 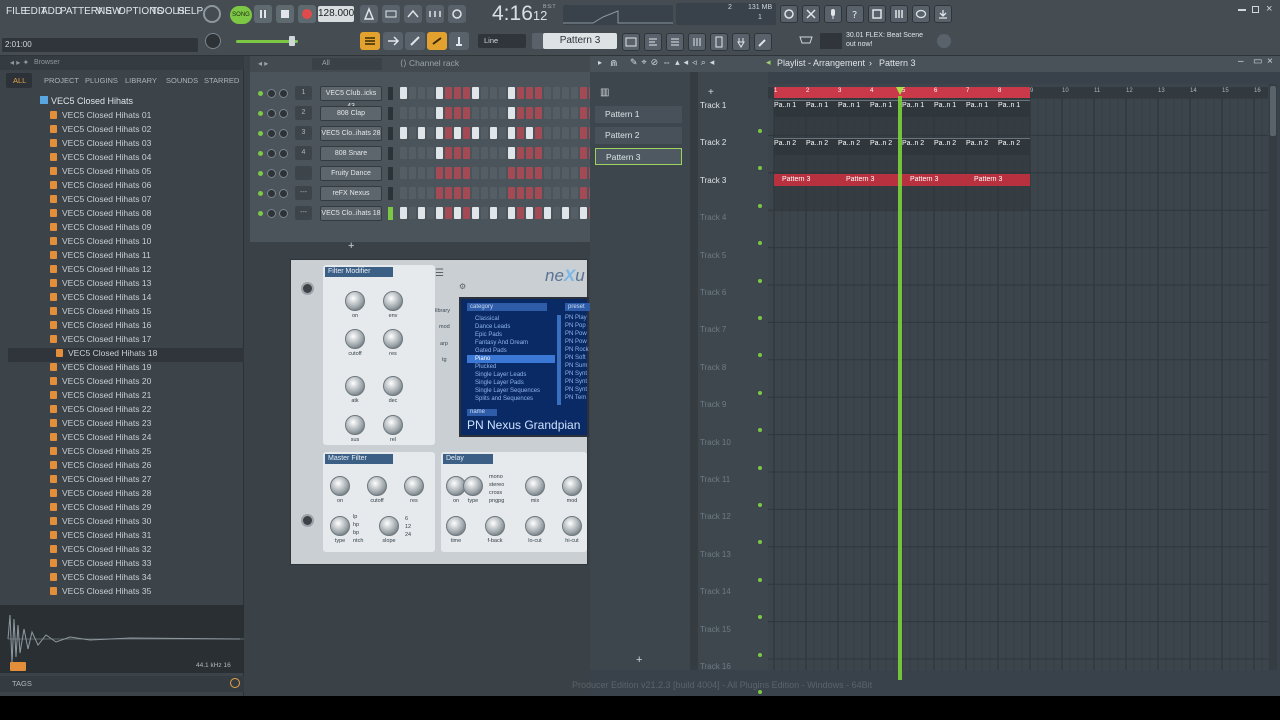 What do you see at coordinates (575, 326) in the screenshot?
I see `preset-item: PN Pop` at bounding box center [575, 326].